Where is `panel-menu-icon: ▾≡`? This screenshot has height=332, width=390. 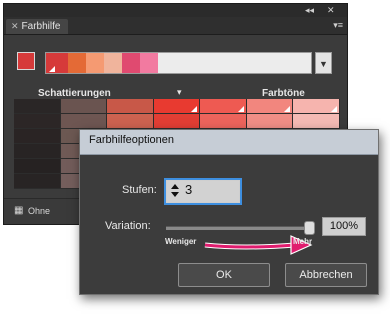
panel-menu-icon: ▾≡ is located at coordinates (338, 25).